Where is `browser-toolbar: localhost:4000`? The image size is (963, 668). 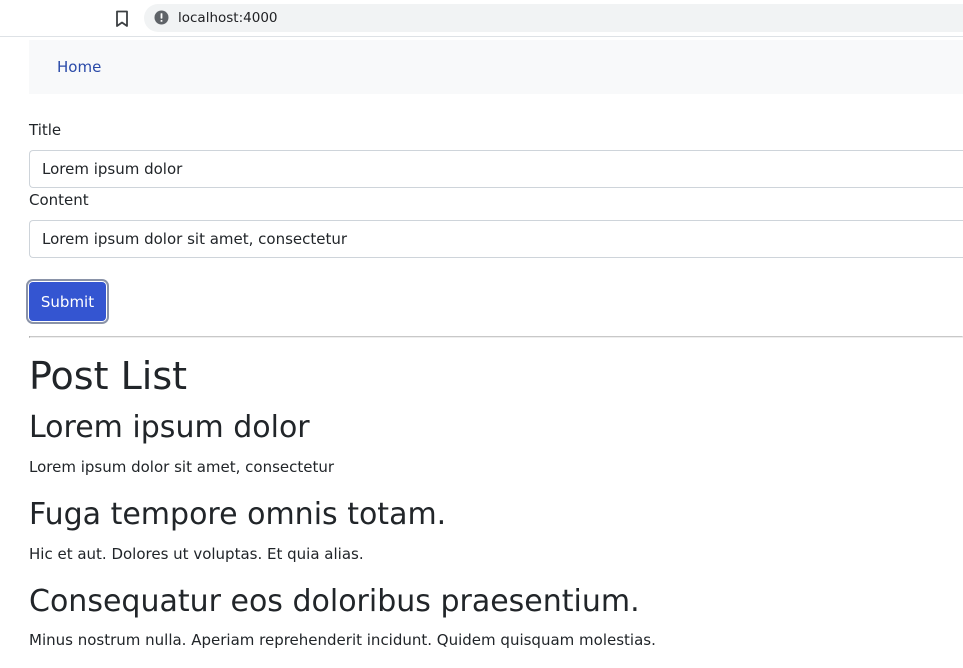 browser-toolbar: localhost:4000 is located at coordinates (481, 18).